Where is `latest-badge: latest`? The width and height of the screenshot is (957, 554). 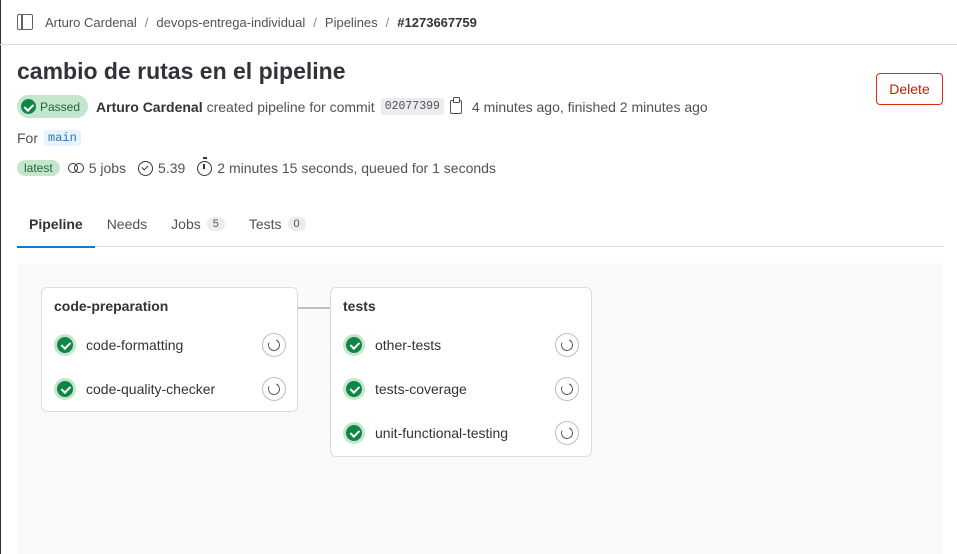
latest-badge: latest is located at coordinates (38, 168).